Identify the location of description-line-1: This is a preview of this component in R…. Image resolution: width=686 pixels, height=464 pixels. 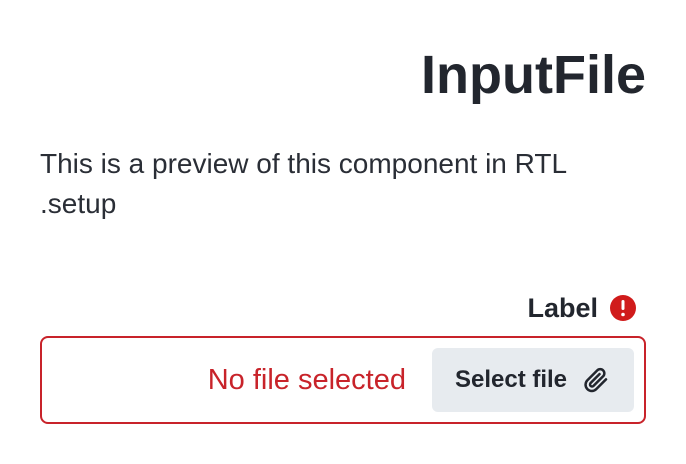
(304, 163).